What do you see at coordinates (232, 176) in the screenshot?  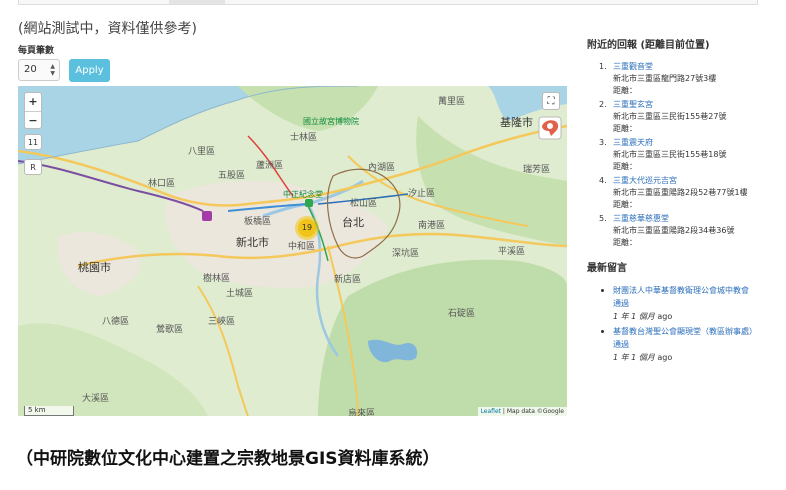 I see `map-label-wugu: 五股區` at bounding box center [232, 176].